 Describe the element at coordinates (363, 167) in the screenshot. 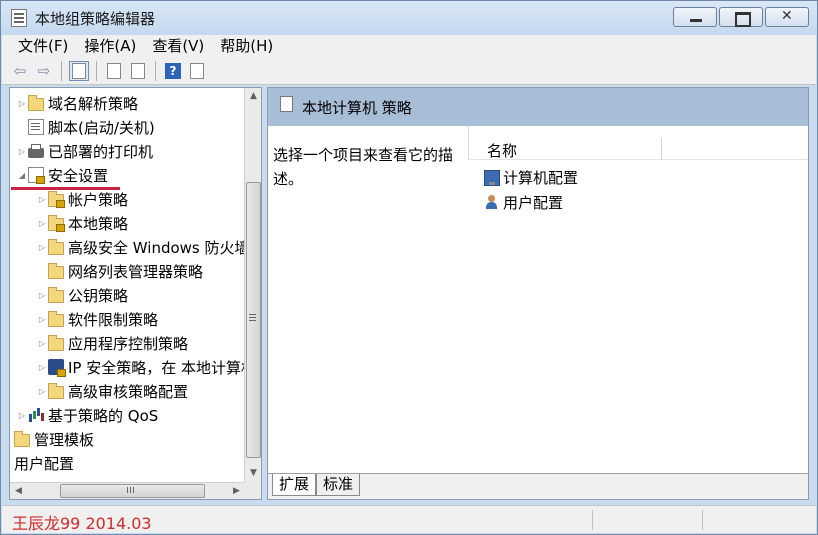

I see `description-text: 选择一个项目来查看它的描述。` at that location.